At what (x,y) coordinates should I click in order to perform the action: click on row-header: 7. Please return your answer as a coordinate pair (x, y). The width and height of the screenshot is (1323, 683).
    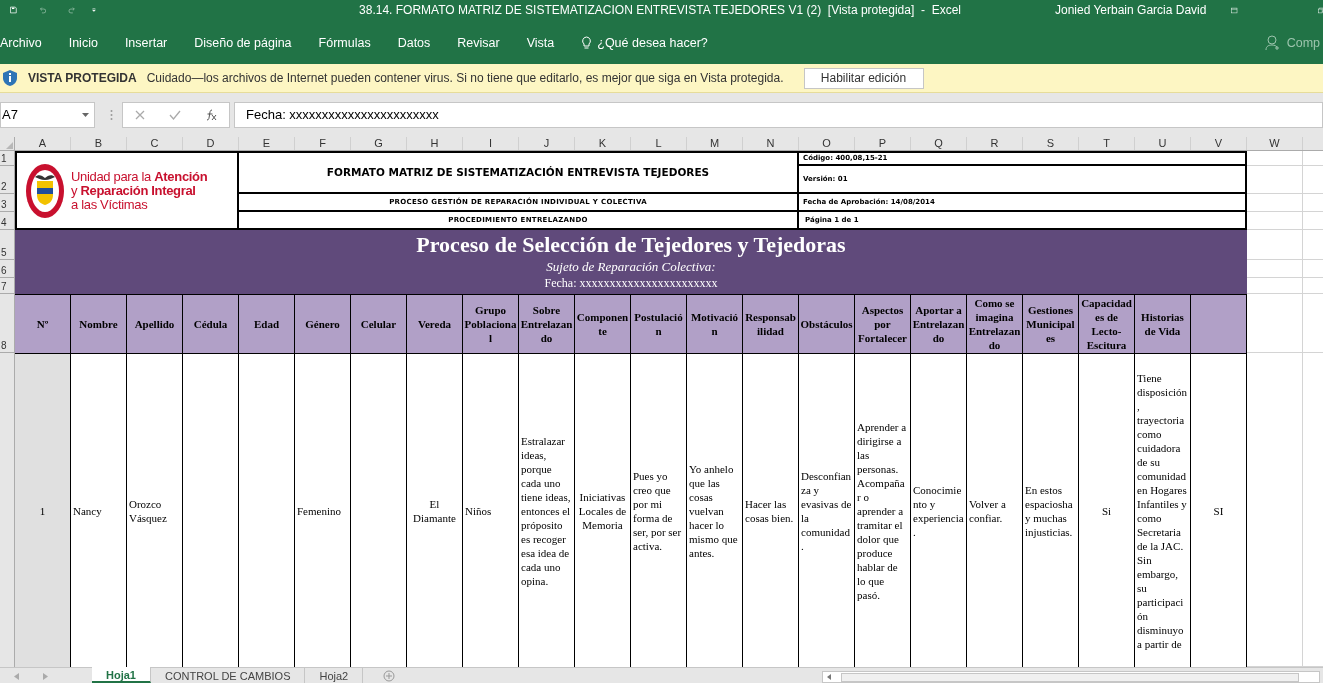
    Looking at the image, I should click on (7, 286).